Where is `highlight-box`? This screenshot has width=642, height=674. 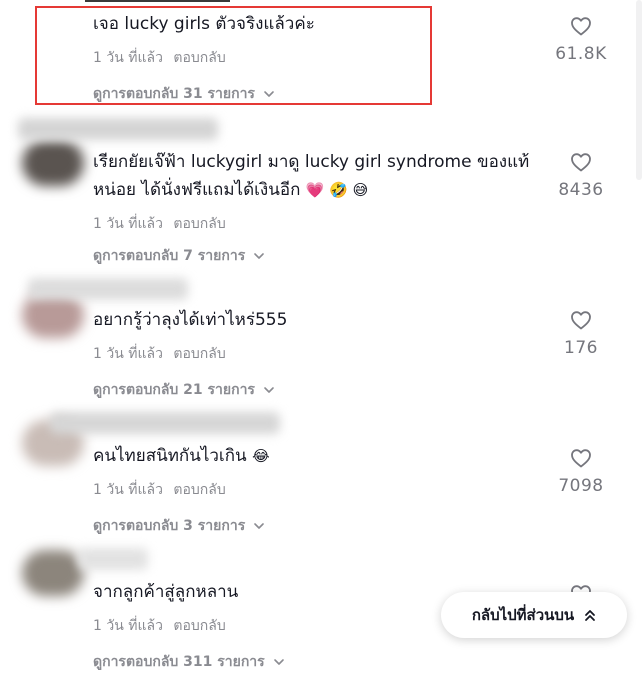 highlight-box is located at coordinates (233, 55).